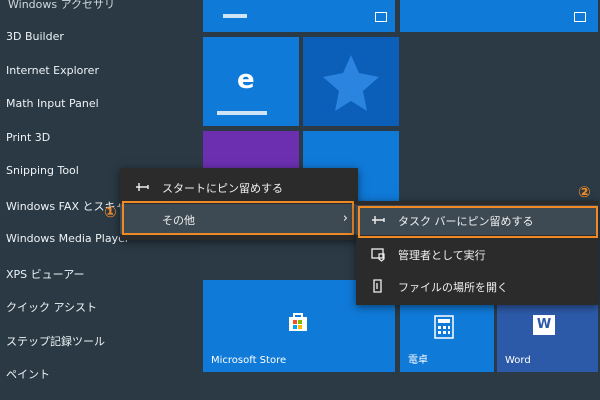  What do you see at coordinates (45, 274) in the screenshot?
I see `app-item-xps-viewer: XPS ビューアー` at bounding box center [45, 274].